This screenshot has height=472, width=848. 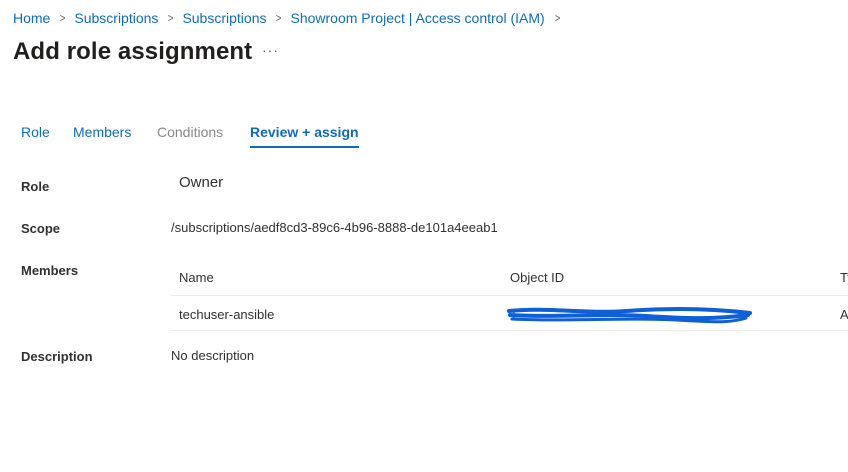 What do you see at coordinates (227, 314) in the screenshot?
I see `member-name-cell: techuser-ansible` at bounding box center [227, 314].